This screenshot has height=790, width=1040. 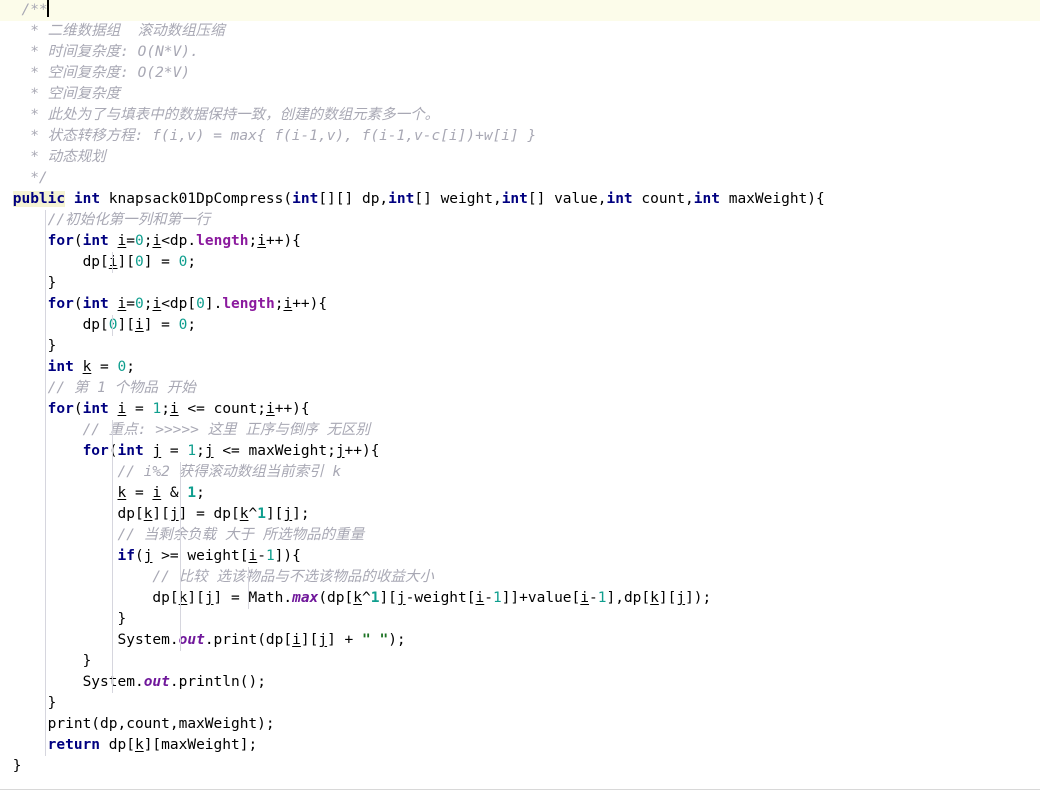 What do you see at coordinates (100, 388) in the screenshot?
I see `token-comment: // 第 1 个物品 开始` at bounding box center [100, 388].